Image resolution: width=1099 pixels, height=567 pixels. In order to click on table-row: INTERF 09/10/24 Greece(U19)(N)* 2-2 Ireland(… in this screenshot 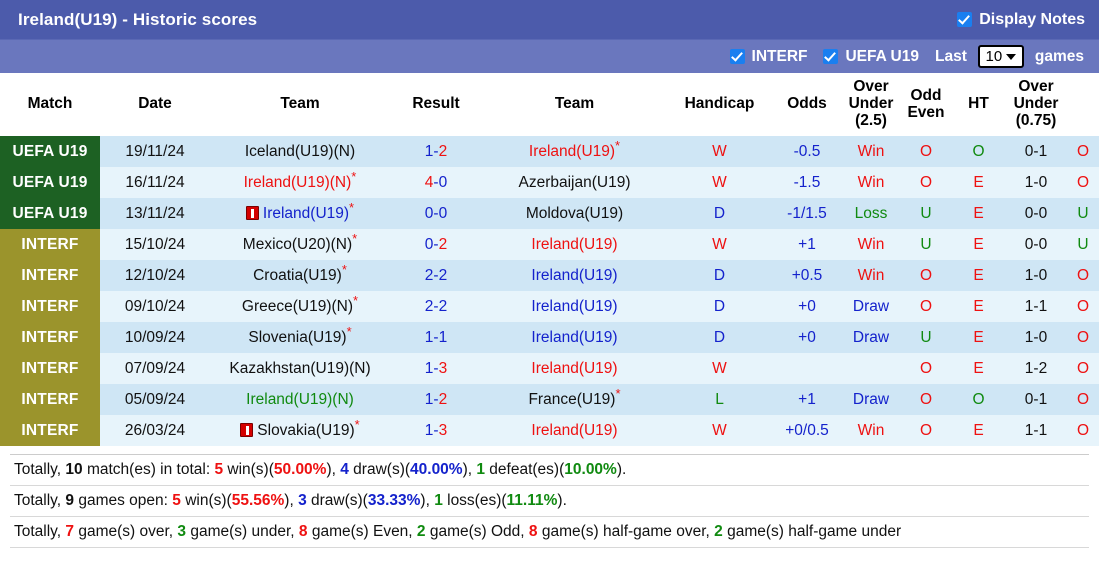, I will do `click(549, 306)`.